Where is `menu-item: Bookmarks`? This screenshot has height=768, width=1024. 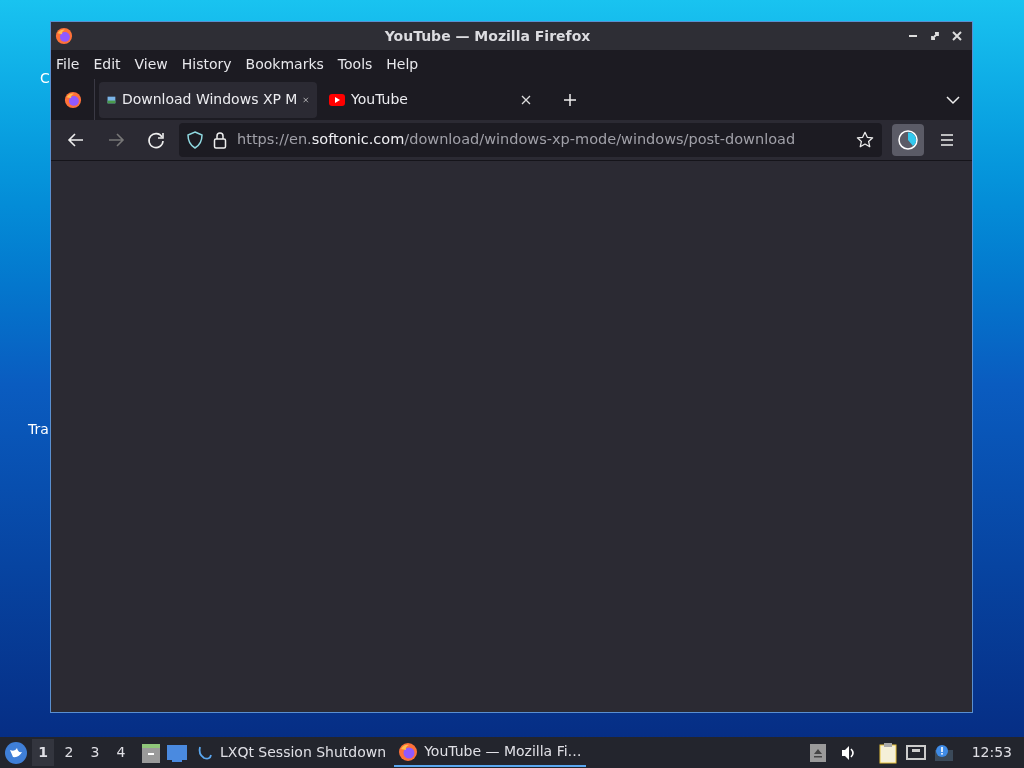
menu-item: Bookmarks is located at coordinates (284, 64).